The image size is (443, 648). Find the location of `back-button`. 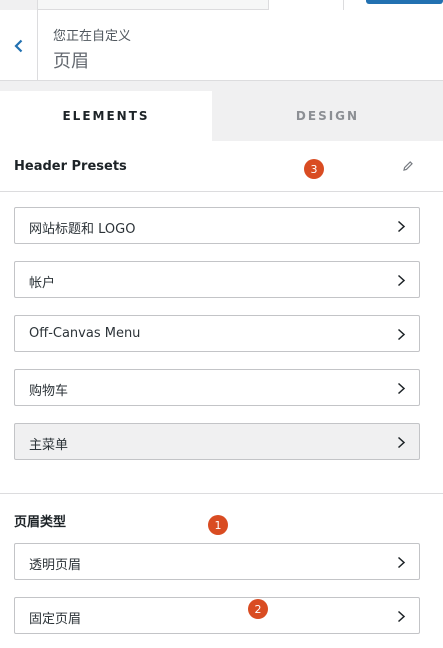

back-button is located at coordinates (19, 45).